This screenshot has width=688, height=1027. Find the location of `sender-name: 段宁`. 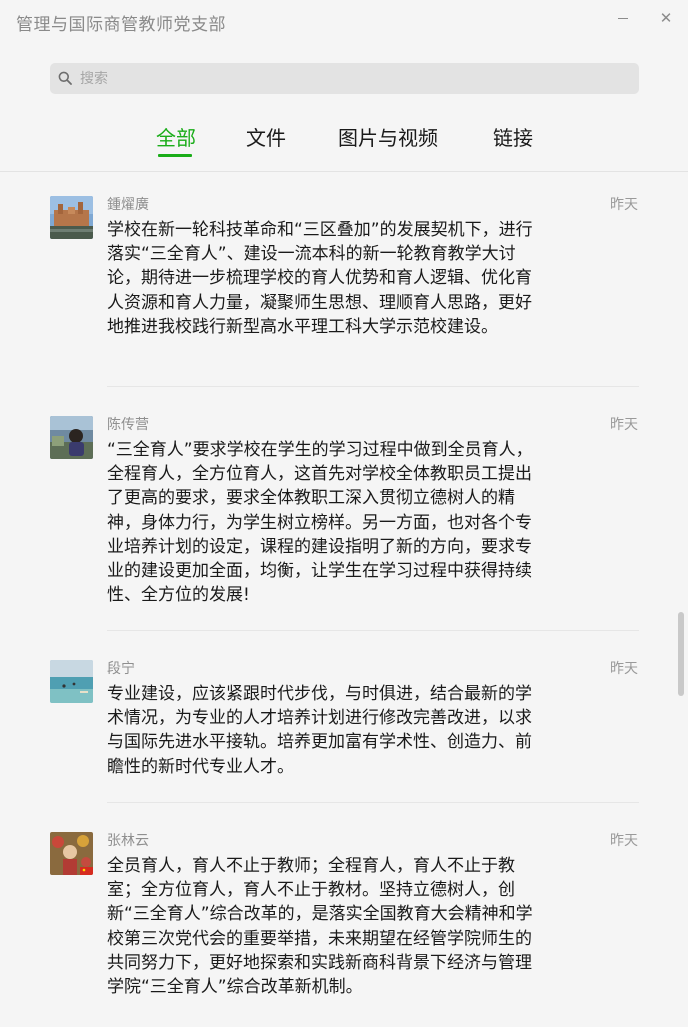

sender-name: 段宁 is located at coordinates (121, 669).